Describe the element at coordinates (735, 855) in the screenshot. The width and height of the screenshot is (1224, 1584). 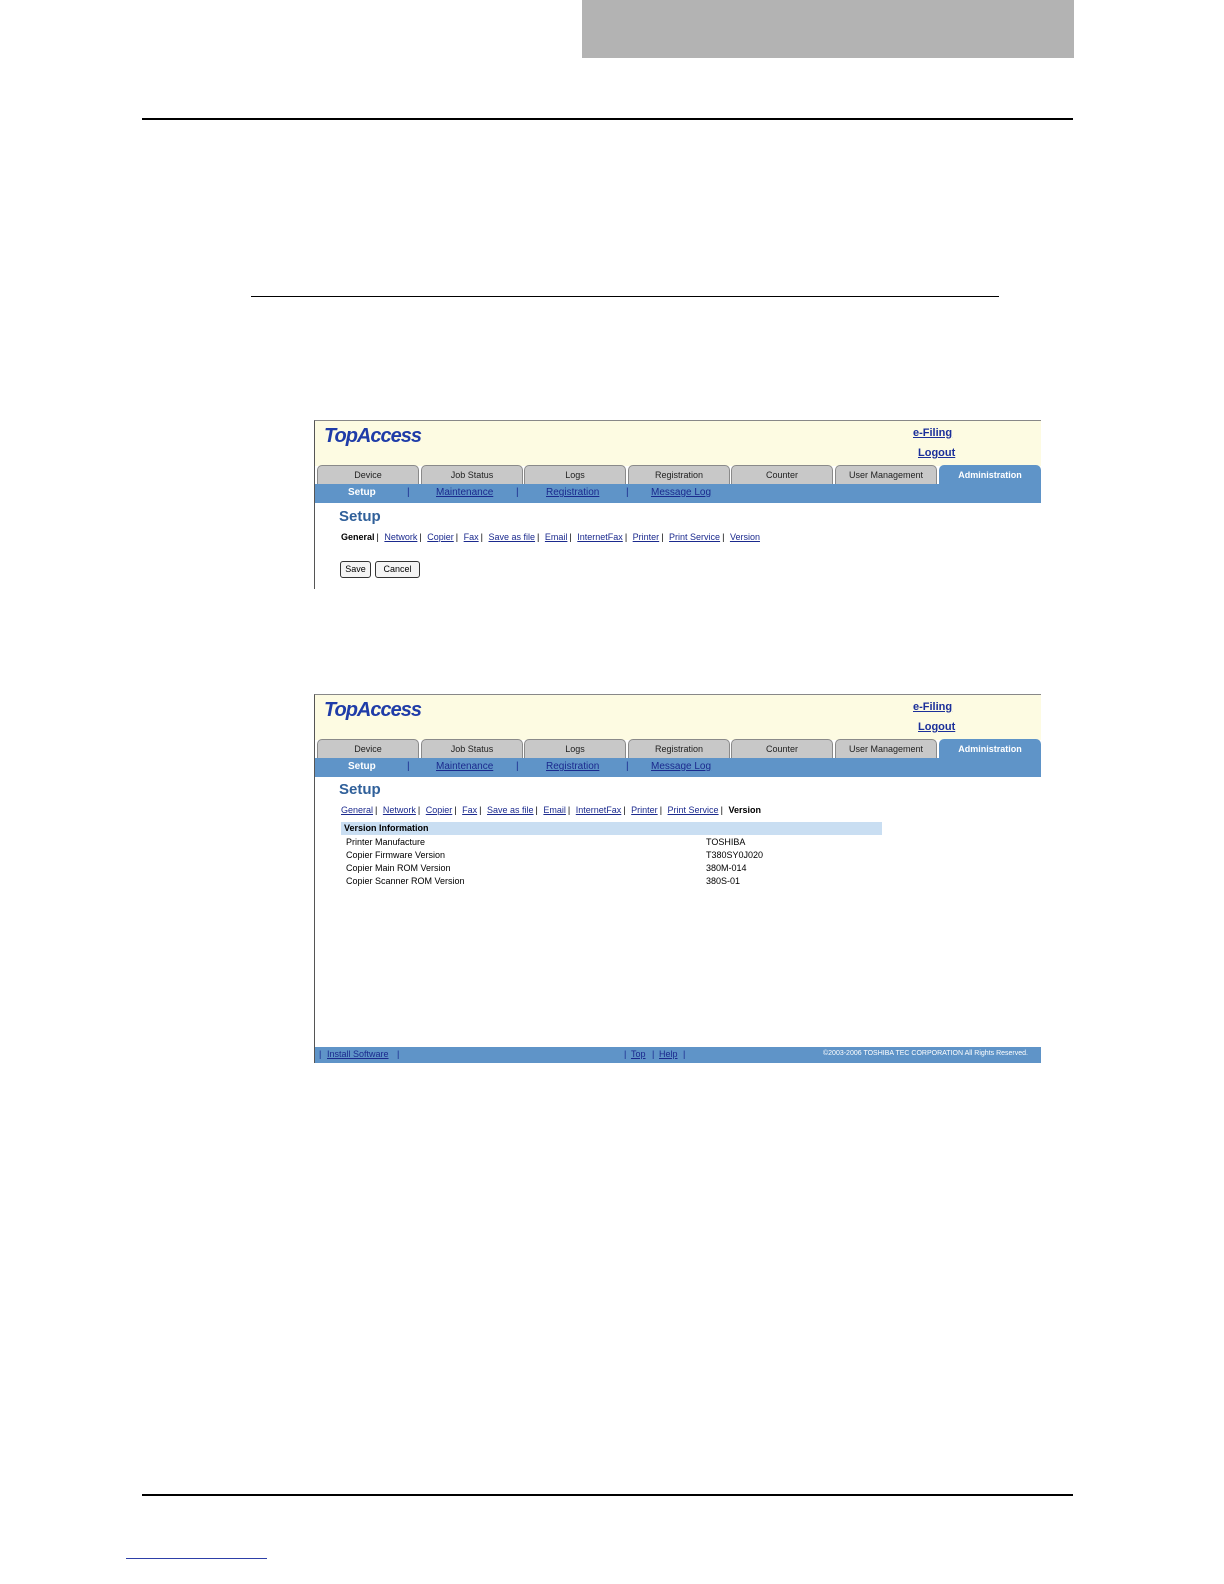
I see `version-value-firmware: T380SY0J020` at that location.